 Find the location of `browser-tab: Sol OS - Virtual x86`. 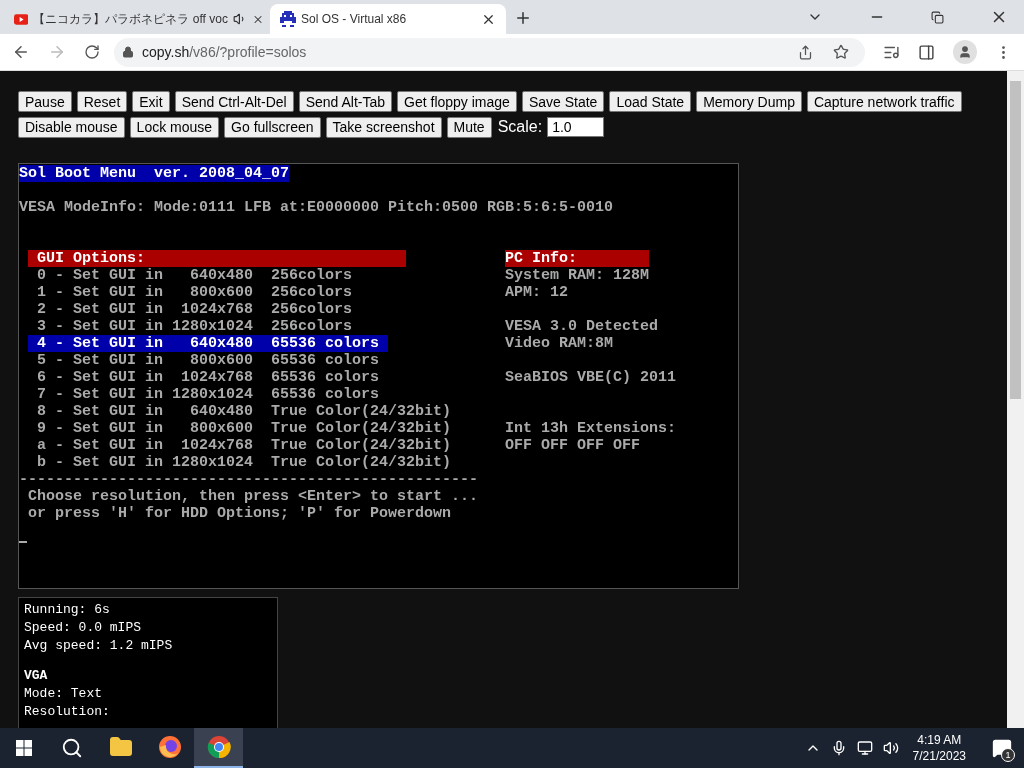

browser-tab: Sol OS - Virtual x86 is located at coordinates (388, 19).